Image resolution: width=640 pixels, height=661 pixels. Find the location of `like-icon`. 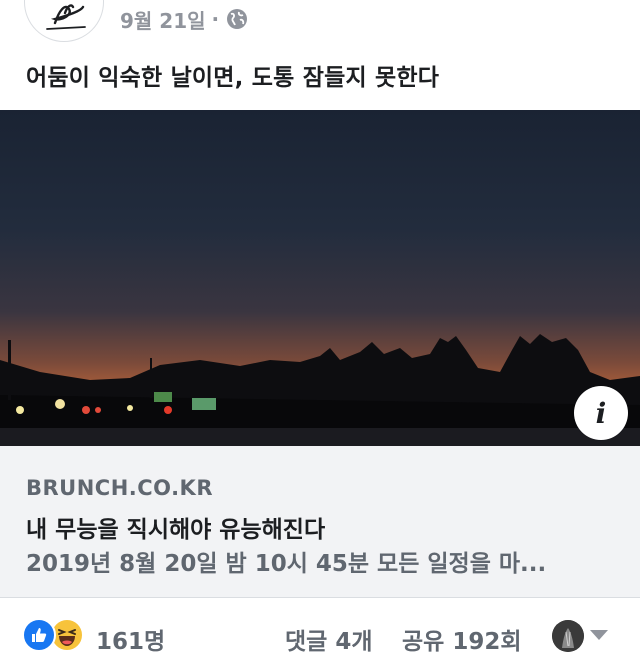

like-icon is located at coordinates (39, 635).